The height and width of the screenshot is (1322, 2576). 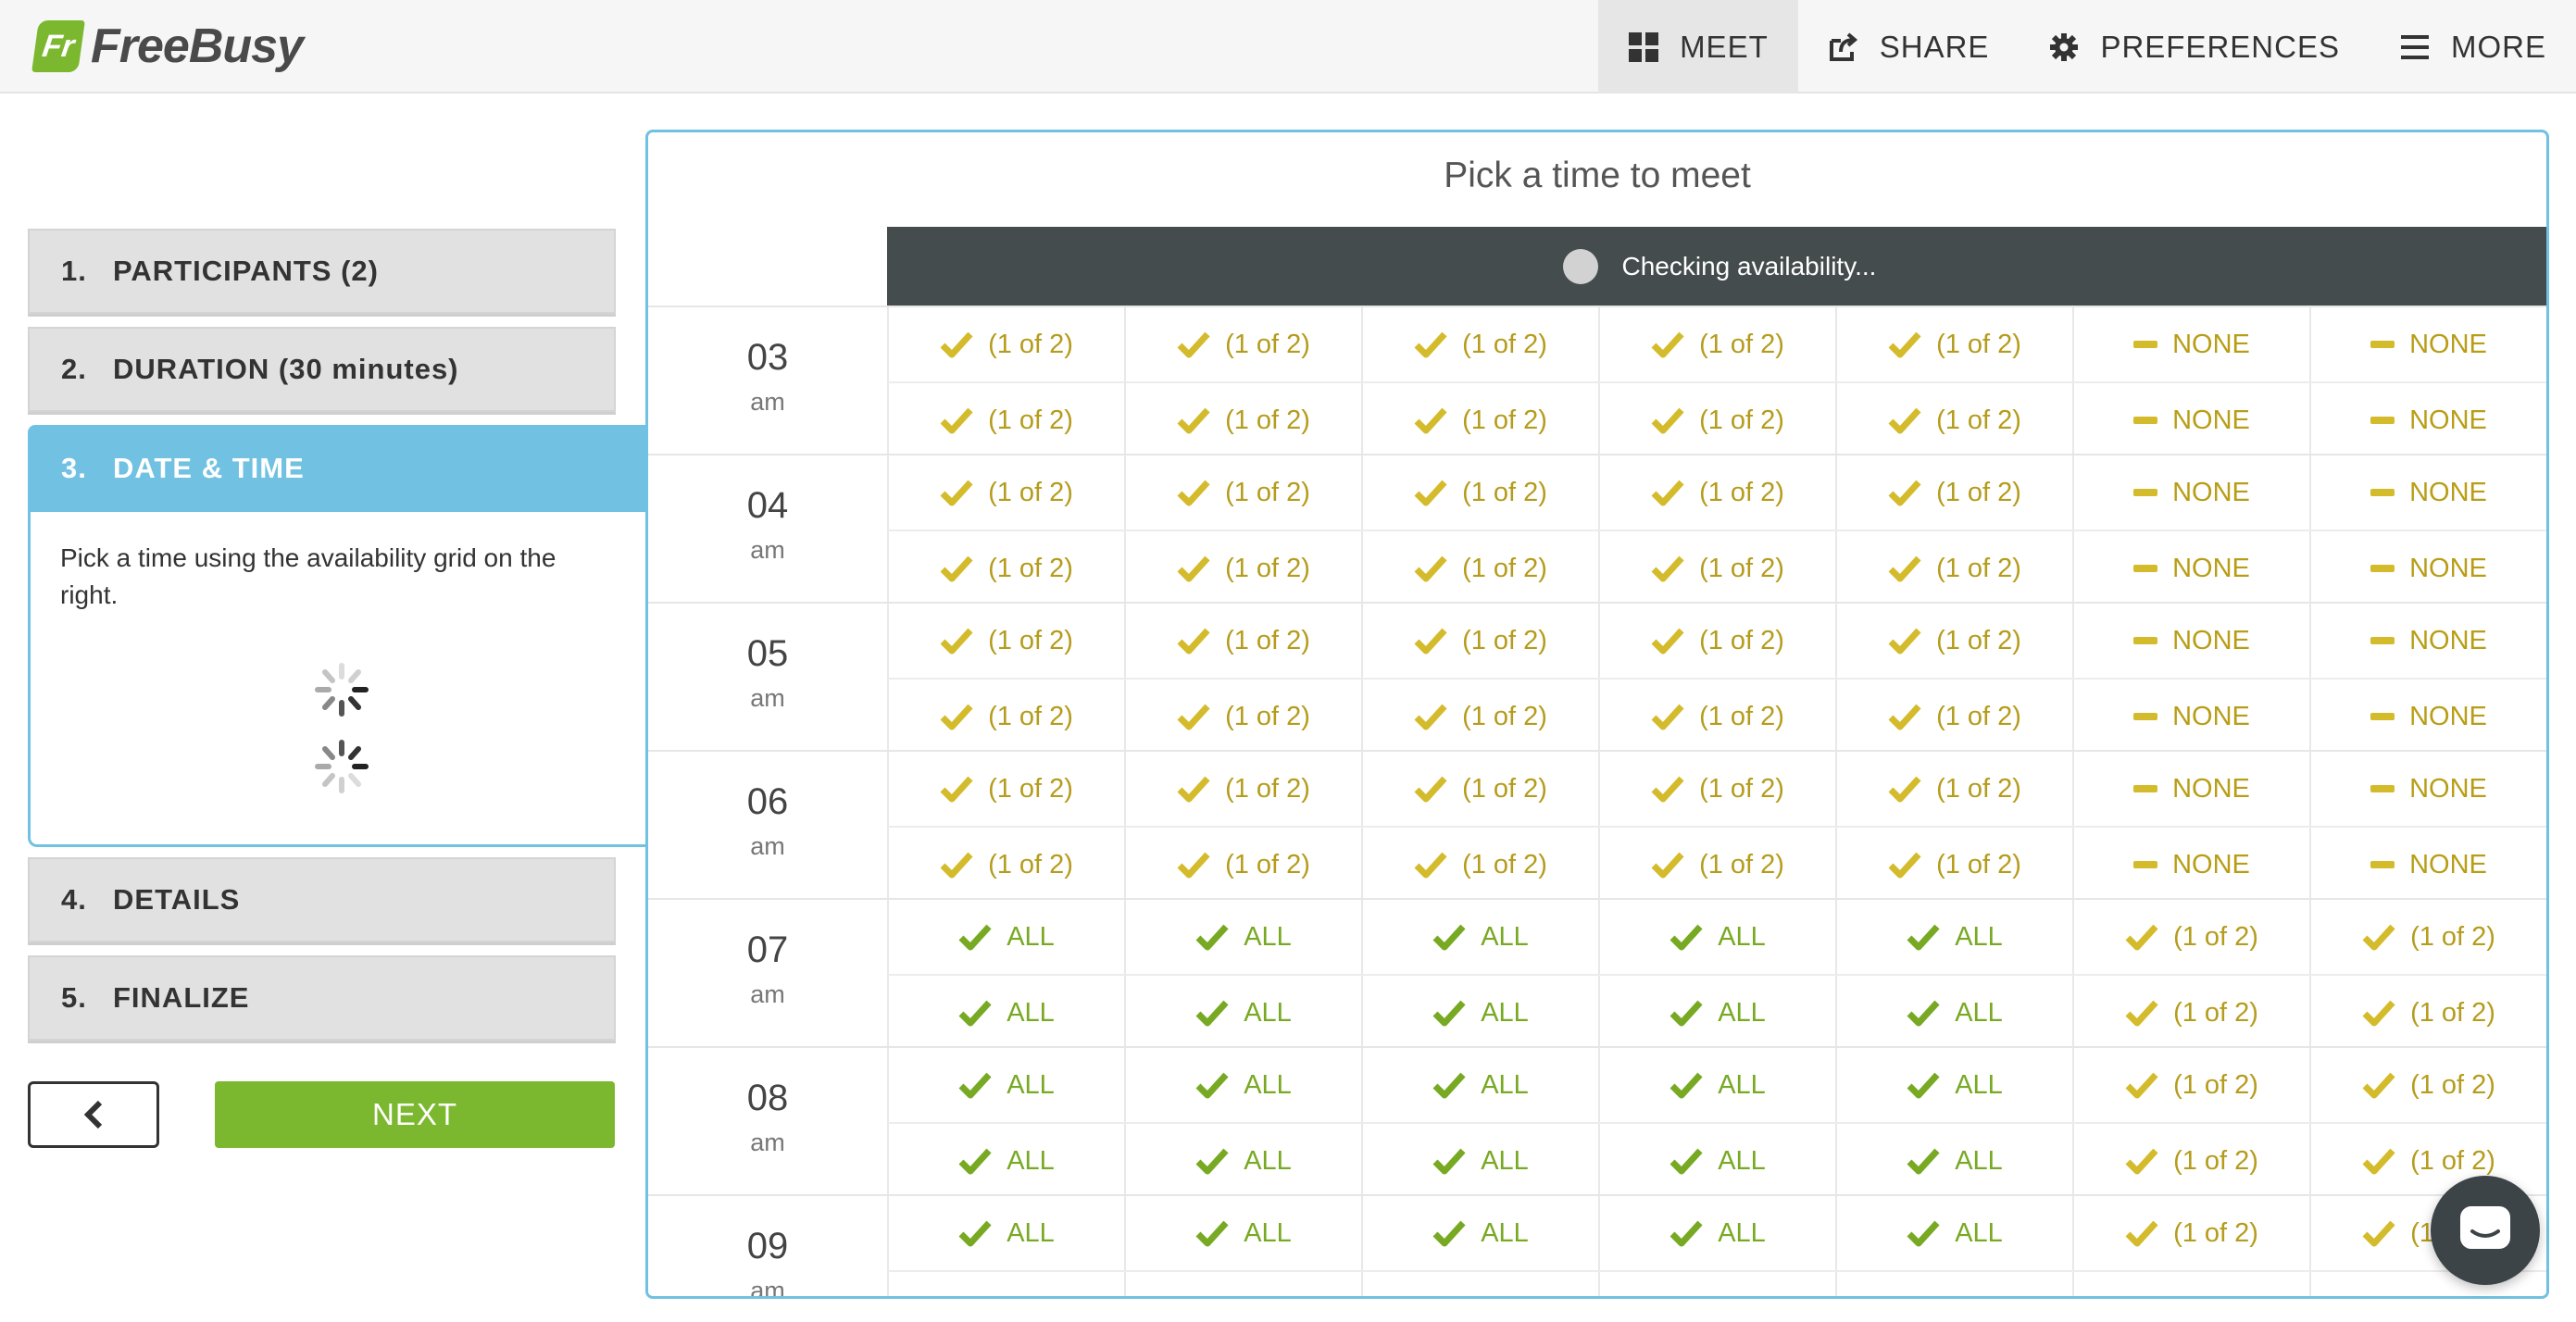 I want to click on next-button: NEXT, so click(x=415, y=1114).